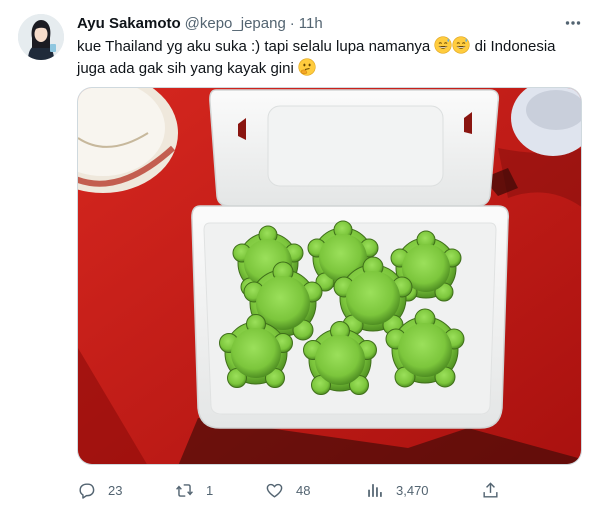 This screenshot has width=600, height=515. Describe the element at coordinates (287, 490) in the screenshot. I see `like-button: 48` at that location.